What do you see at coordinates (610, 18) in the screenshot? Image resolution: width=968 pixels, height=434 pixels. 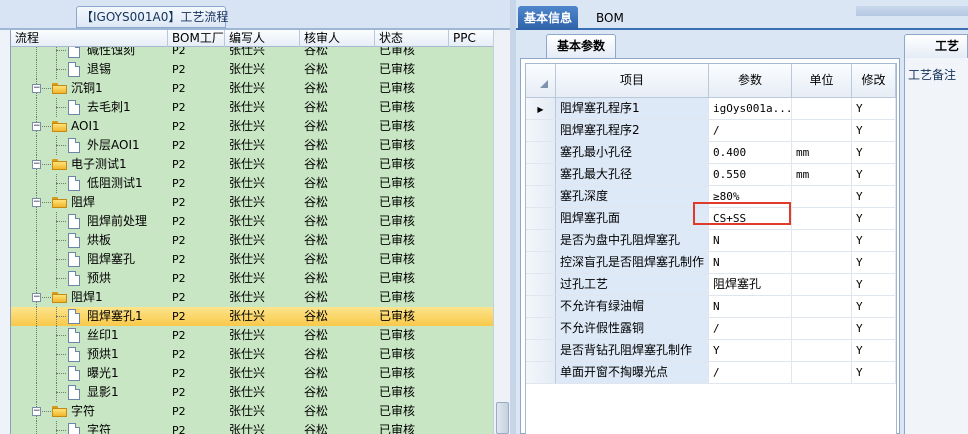 I see `tab-bom: BOM` at bounding box center [610, 18].